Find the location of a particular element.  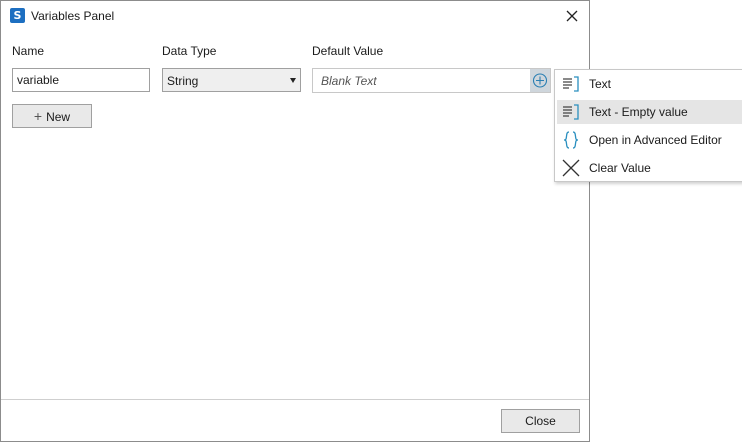

default-value-label: Default Value is located at coordinates (348, 51).